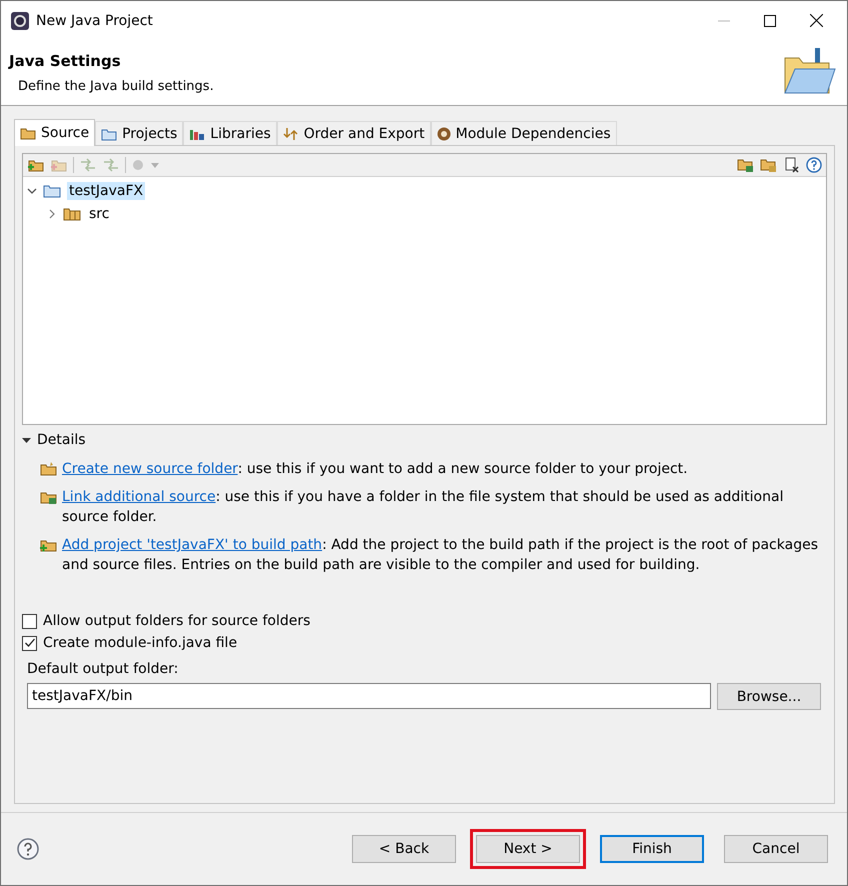 The image size is (848, 886). Describe the element at coordinates (770, 20) in the screenshot. I see `maximize-icon` at that location.